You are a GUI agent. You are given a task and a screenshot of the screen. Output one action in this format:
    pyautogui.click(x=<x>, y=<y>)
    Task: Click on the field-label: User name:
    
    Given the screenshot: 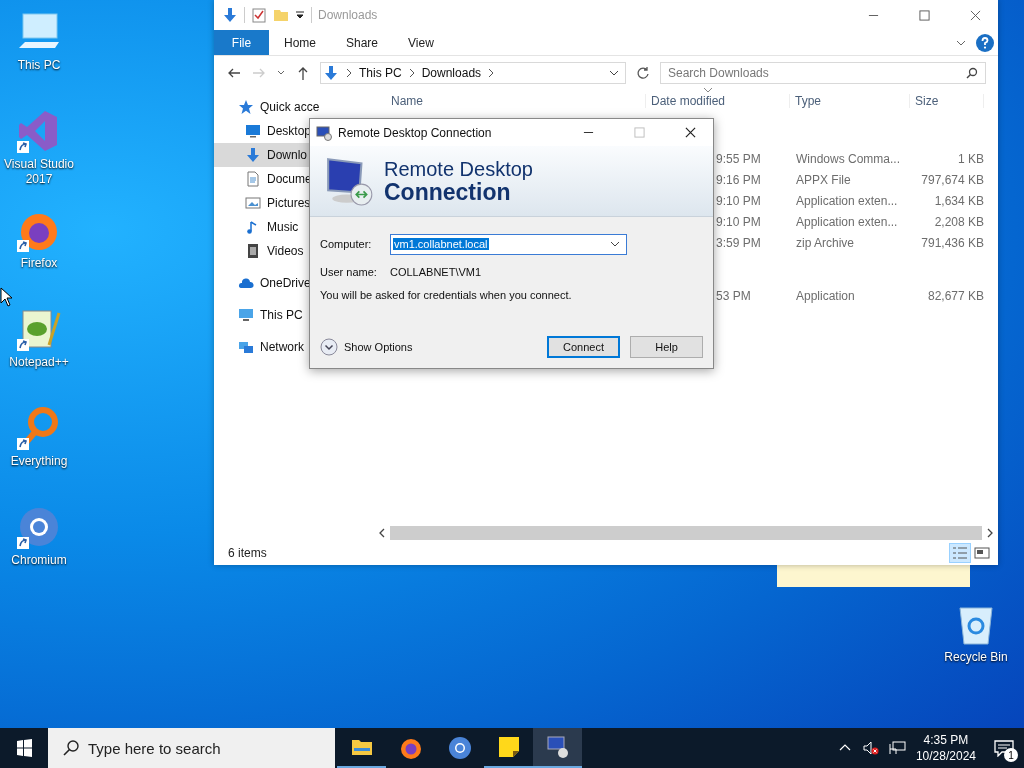 What is the action you would take?
    pyautogui.click(x=349, y=272)
    